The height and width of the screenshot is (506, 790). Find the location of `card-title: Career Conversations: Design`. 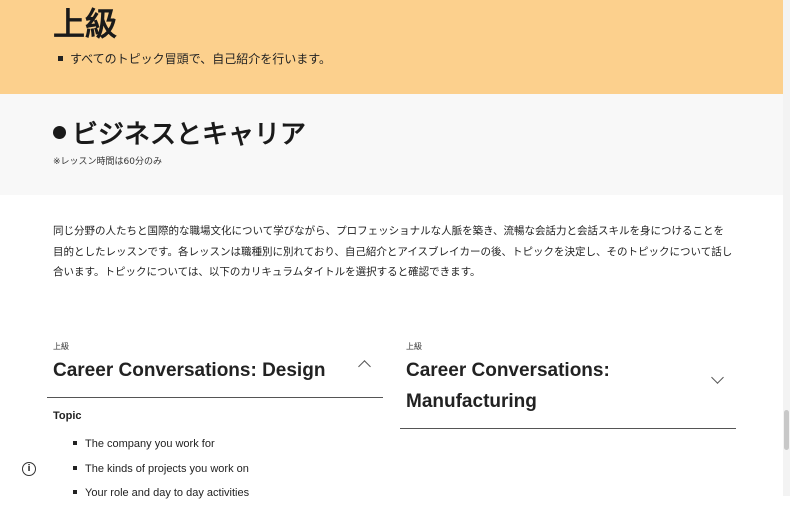

card-title: Career Conversations: Design is located at coordinates (198, 370).